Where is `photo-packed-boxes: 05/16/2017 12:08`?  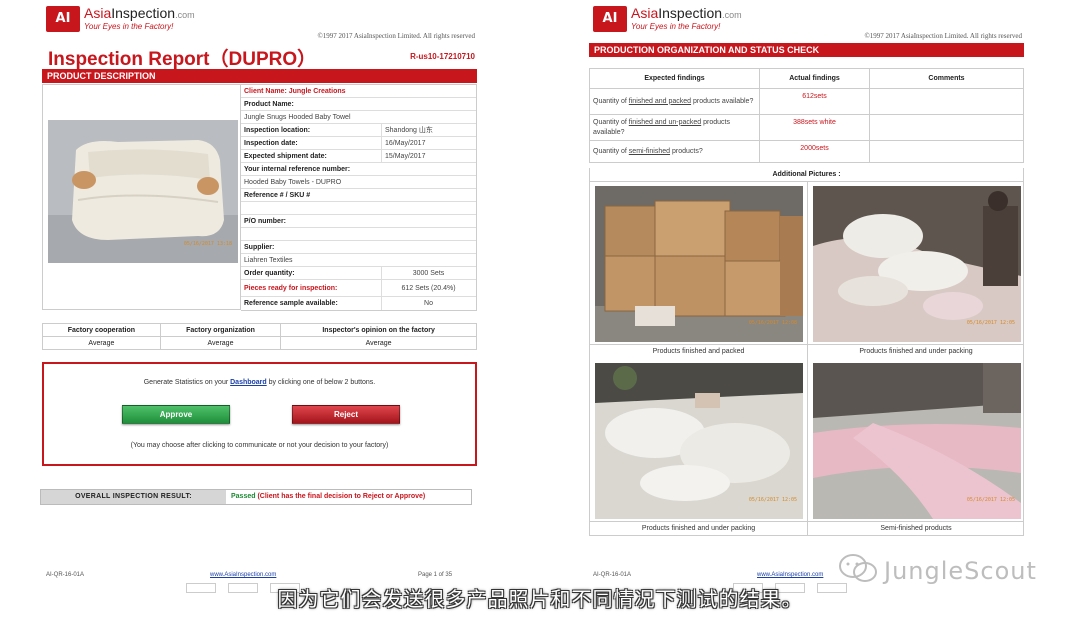
photo-packed-boxes: 05/16/2017 12:08 is located at coordinates (699, 264).